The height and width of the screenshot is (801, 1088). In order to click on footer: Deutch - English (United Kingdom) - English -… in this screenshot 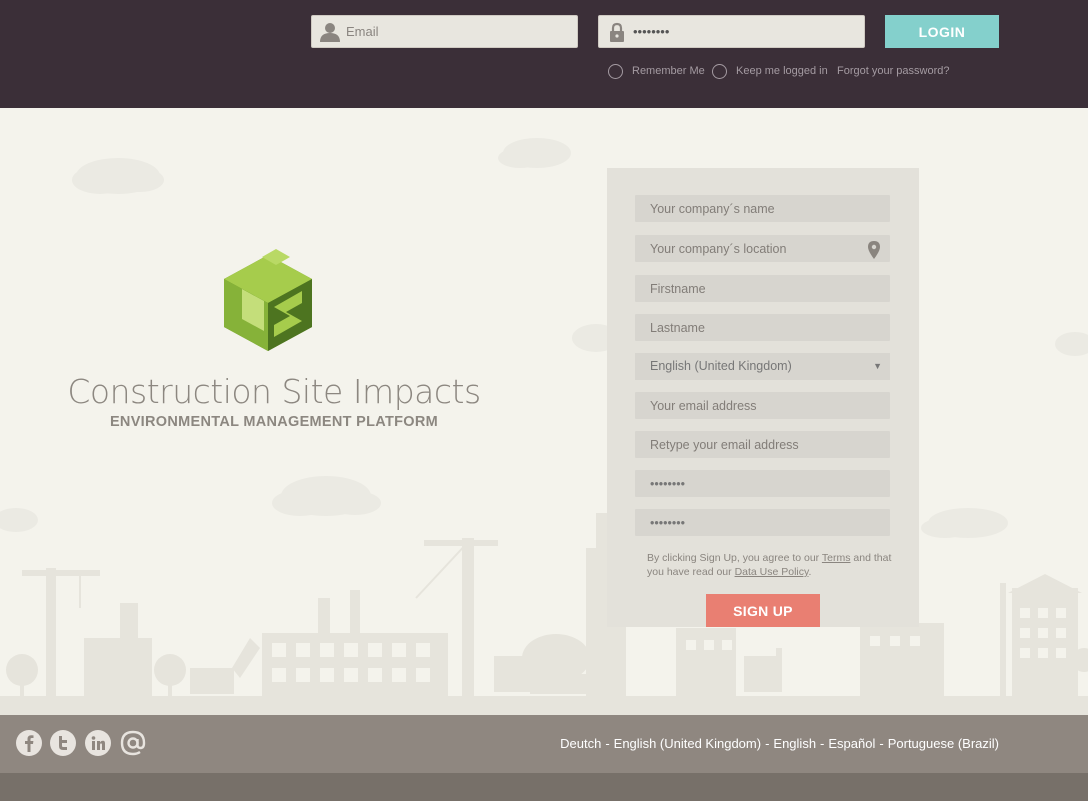, I will do `click(544, 744)`.